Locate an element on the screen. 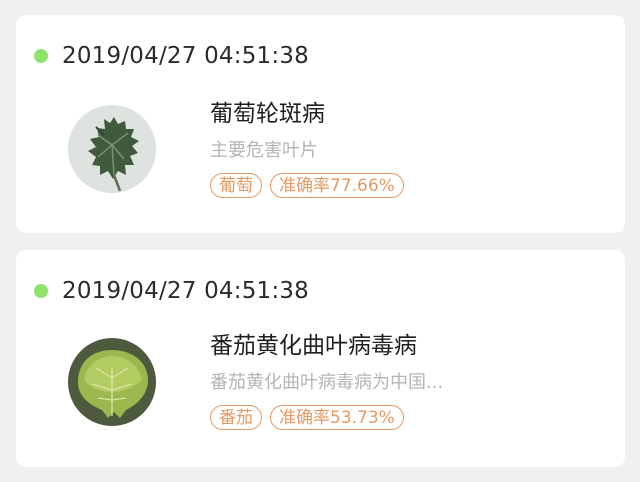  tomato-leaf-icon is located at coordinates (112, 382).